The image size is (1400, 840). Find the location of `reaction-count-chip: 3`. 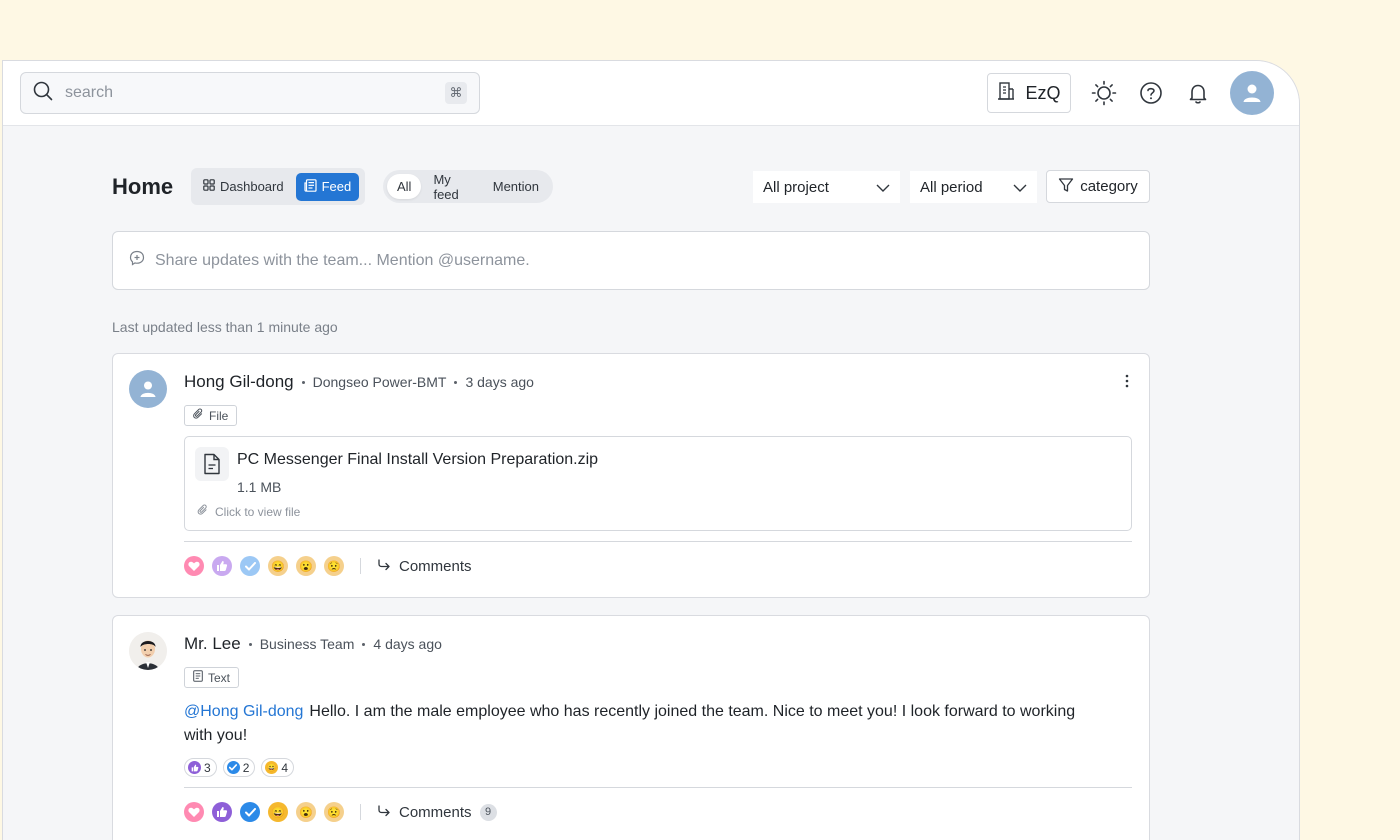

reaction-count-chip: 3 is located at coordinates (200, 767).